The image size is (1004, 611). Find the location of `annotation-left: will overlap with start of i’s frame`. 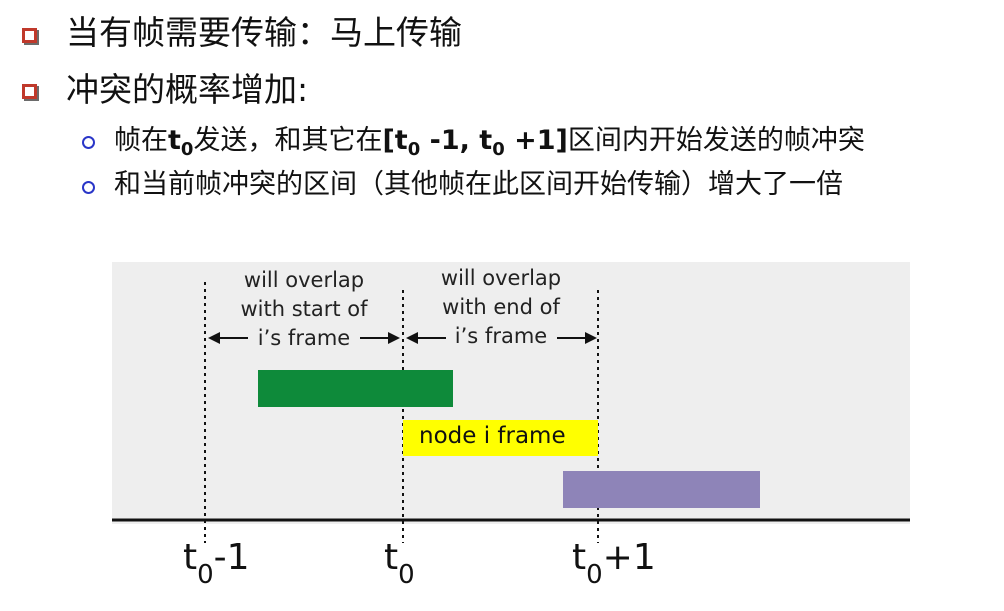

annotation-left: will overlap with start of i’s frame is located at coordinates (304, 309).